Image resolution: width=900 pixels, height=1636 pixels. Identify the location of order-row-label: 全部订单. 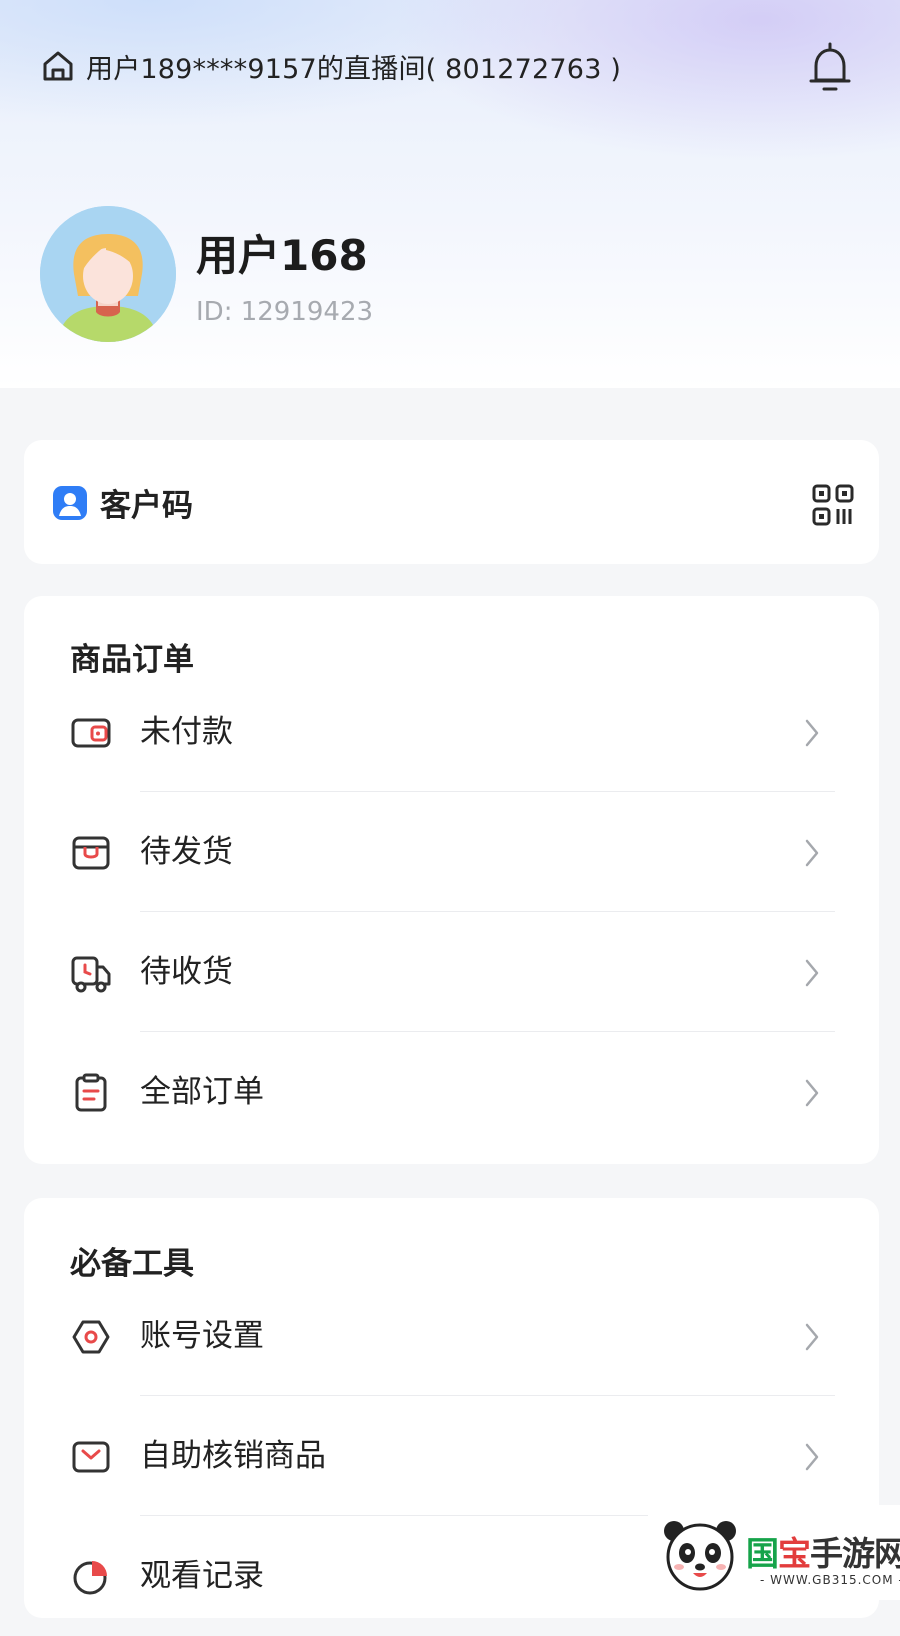
(202, 1092).